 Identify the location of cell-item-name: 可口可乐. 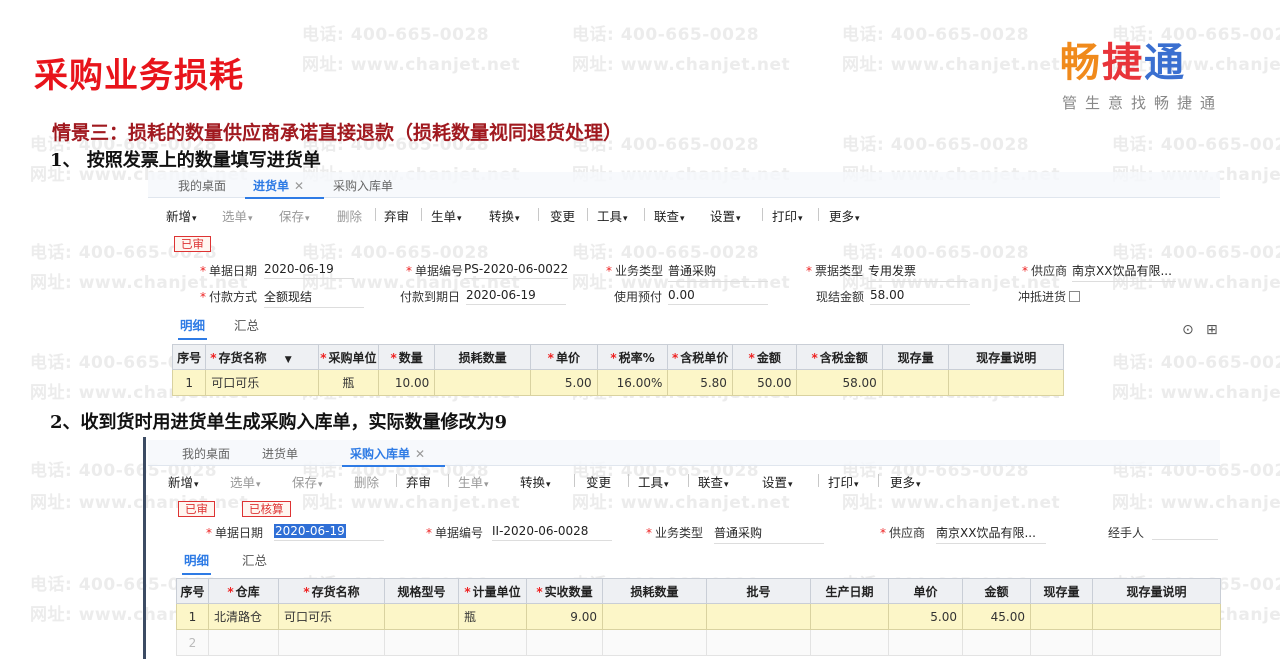
(331, 616).